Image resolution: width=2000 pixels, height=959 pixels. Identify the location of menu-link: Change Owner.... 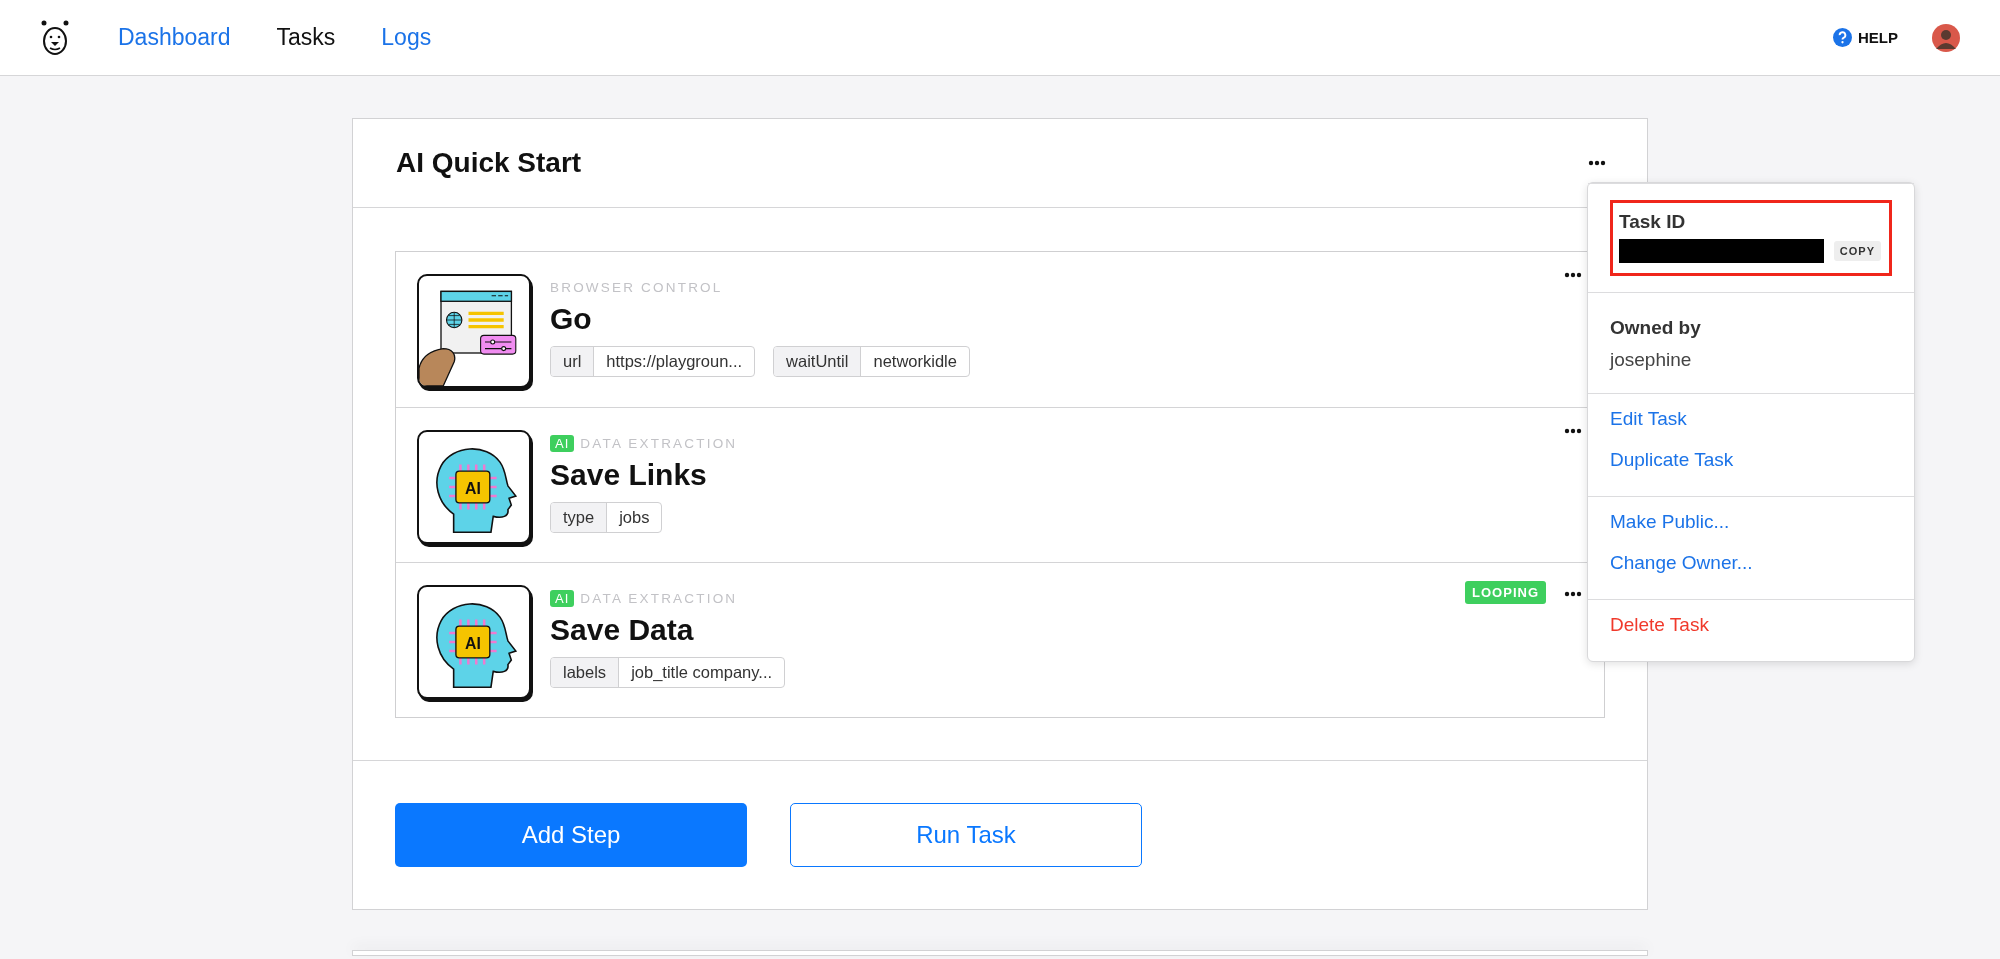
(1681, 563).